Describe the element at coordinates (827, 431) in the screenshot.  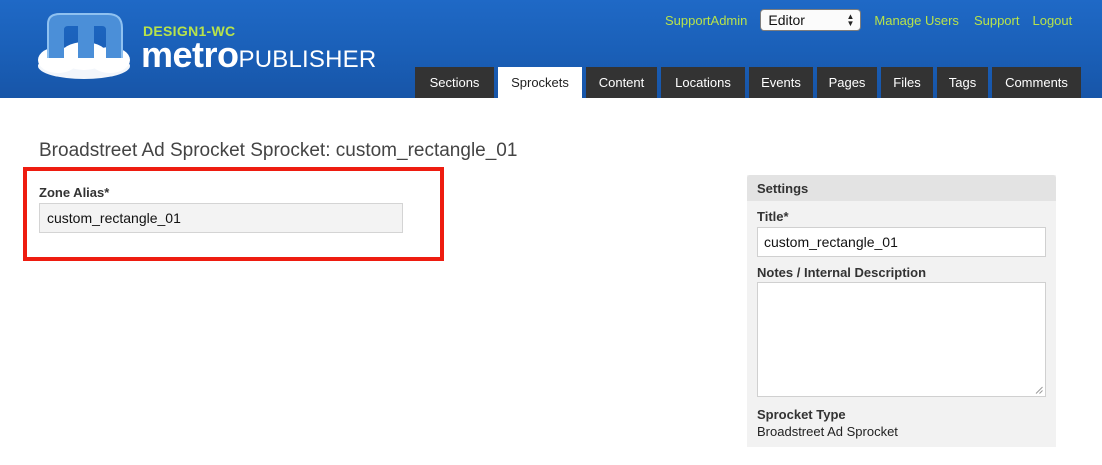
I see `sprocket-type-value: Broadstreet Ad Sprocket` at that location.